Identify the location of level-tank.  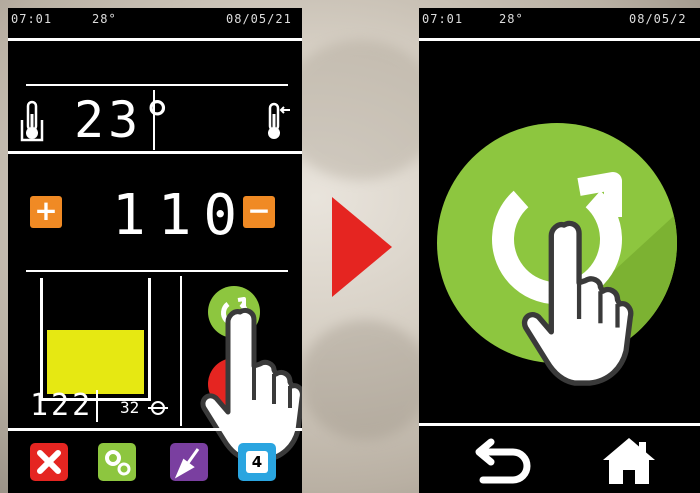
(95, 339).